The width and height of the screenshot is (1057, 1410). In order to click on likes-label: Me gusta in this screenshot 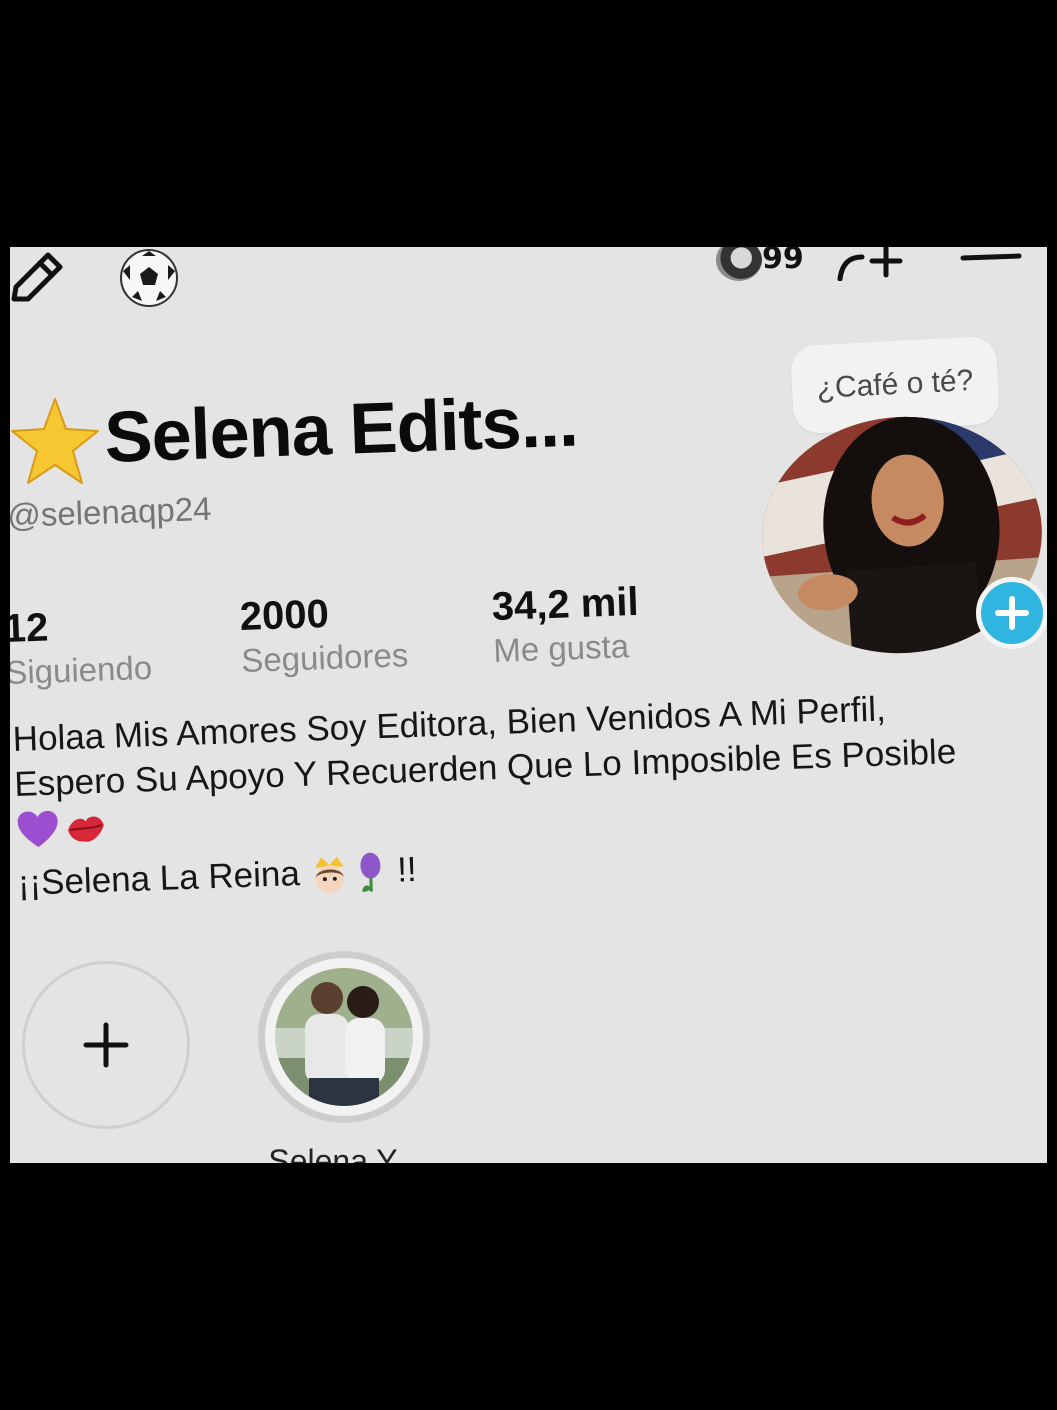, I will do `click(561, 648)`.